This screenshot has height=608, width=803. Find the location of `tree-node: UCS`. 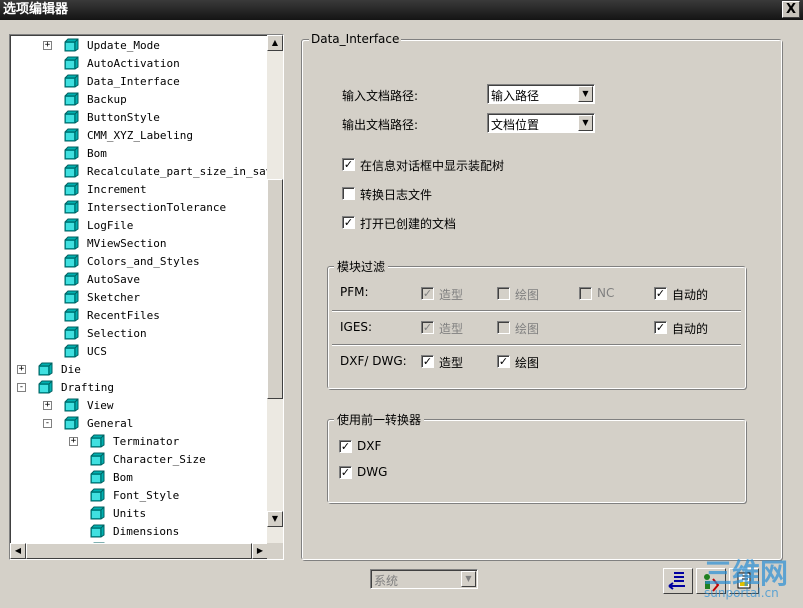

tree-node: UCS is located at coordinates (140, 352).